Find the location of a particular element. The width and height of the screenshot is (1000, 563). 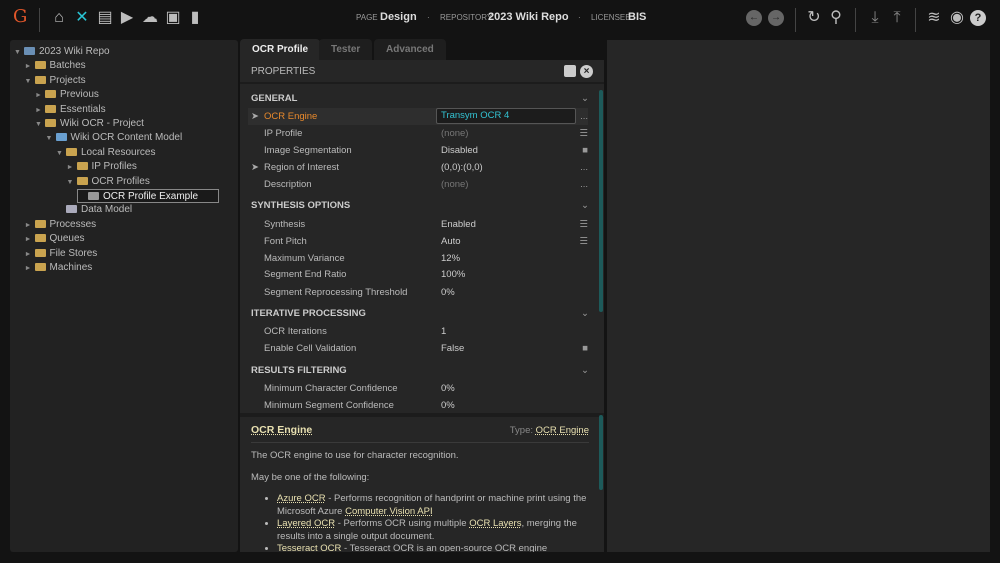

property-section-header: RESULTS FILTERING ⌄ is located at coordinates (420, 370).